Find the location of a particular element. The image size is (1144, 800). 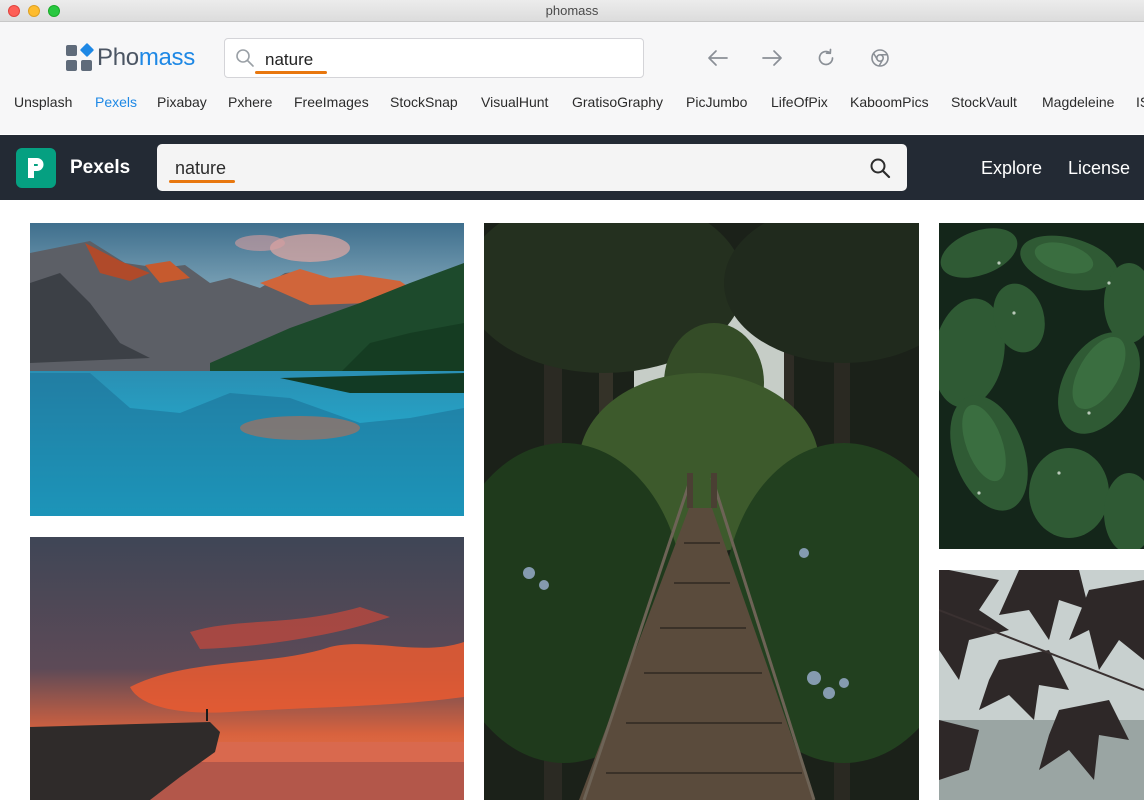

source-tab-visualhunt: VisualHunt is located at coordinates (514, 102).